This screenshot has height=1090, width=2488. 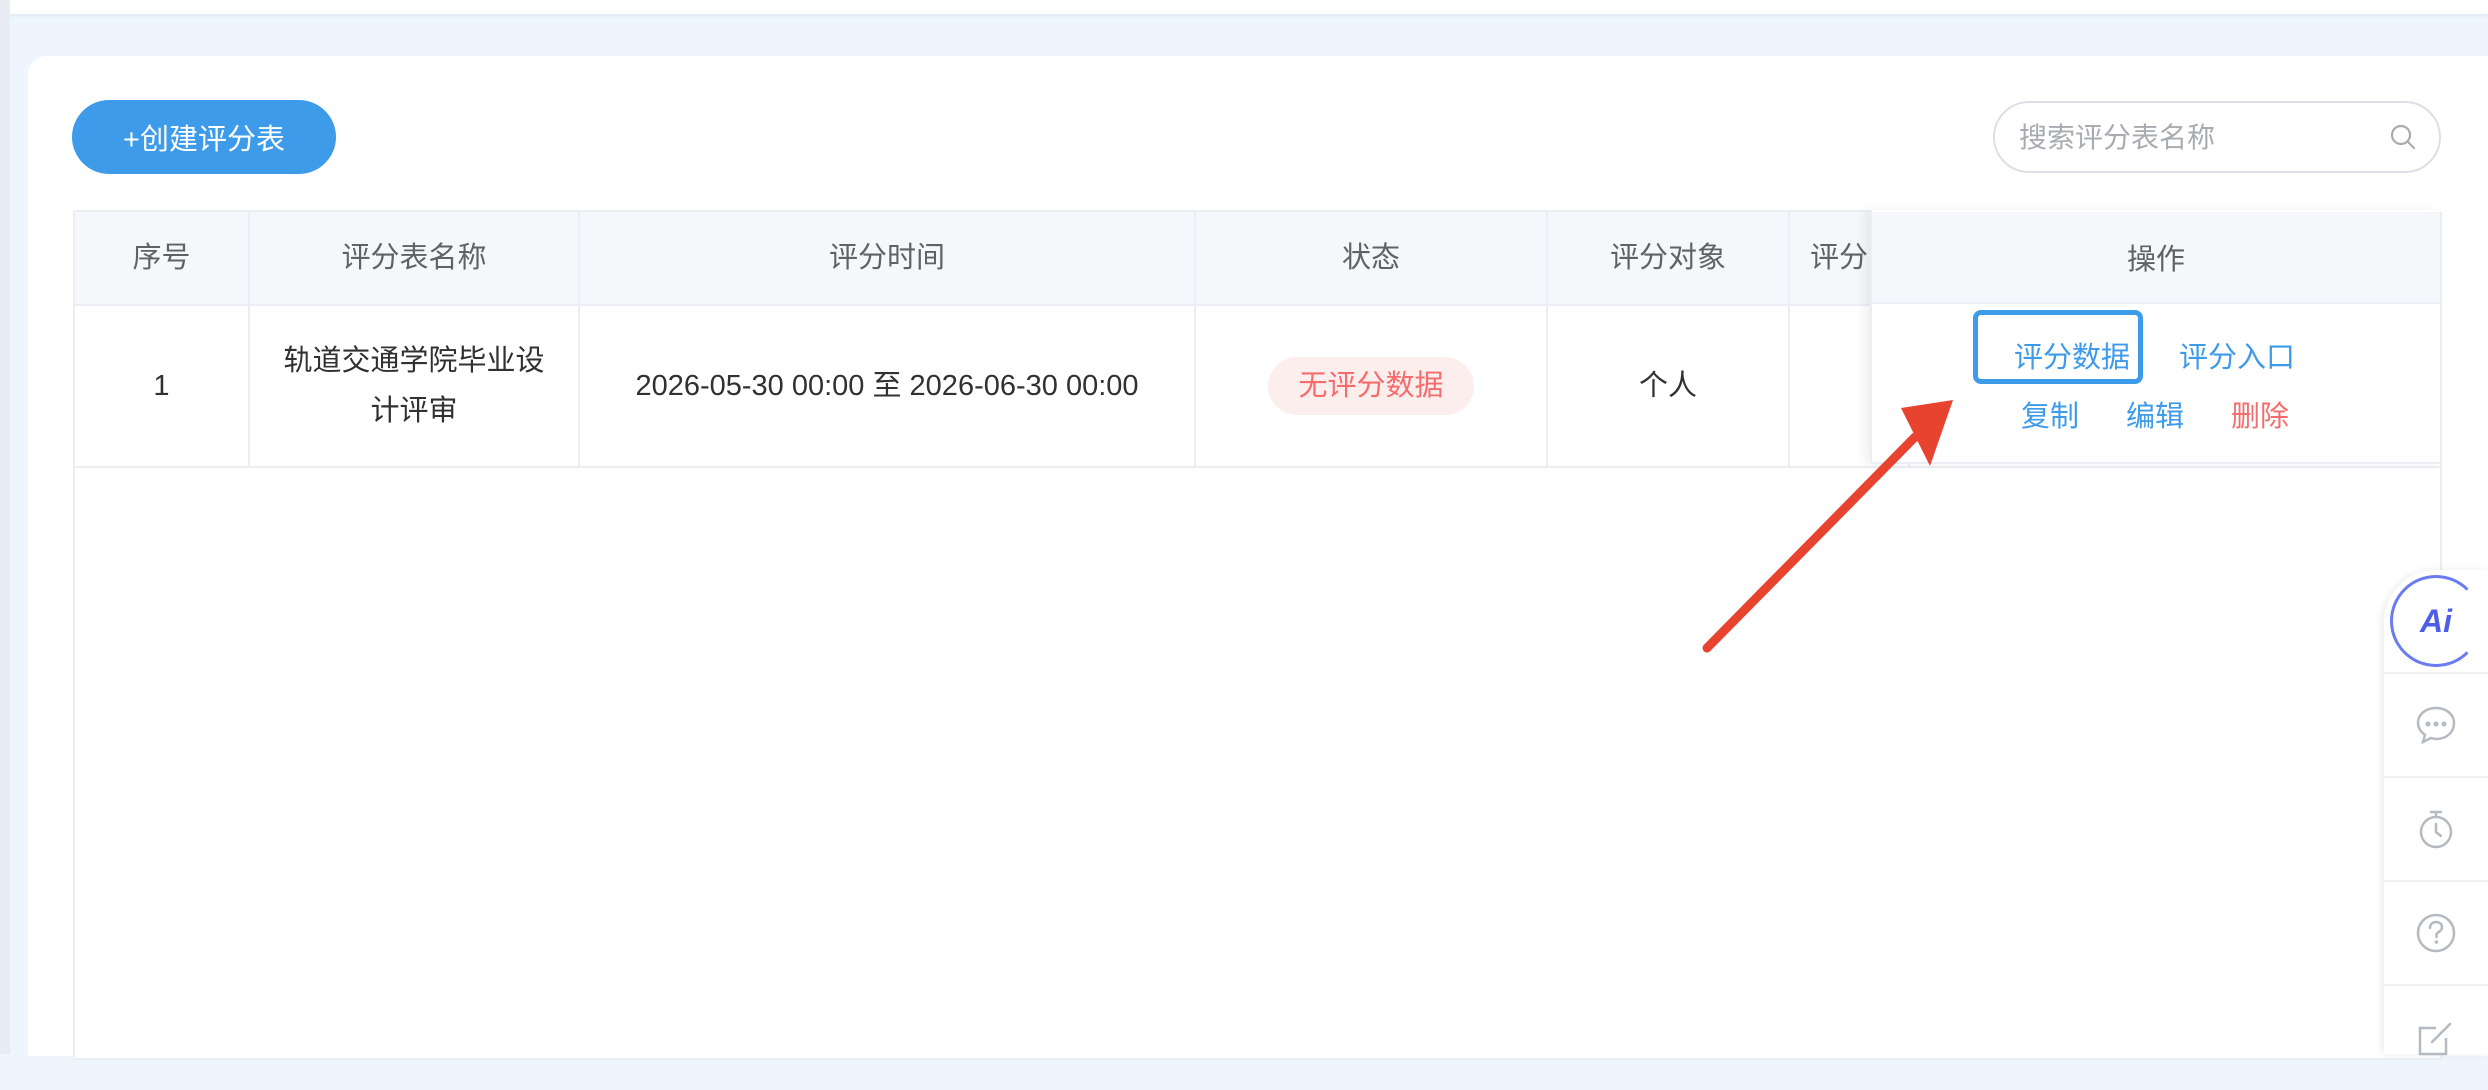 I want to click on header-actions: 操作, so click(x=2157, y=258).